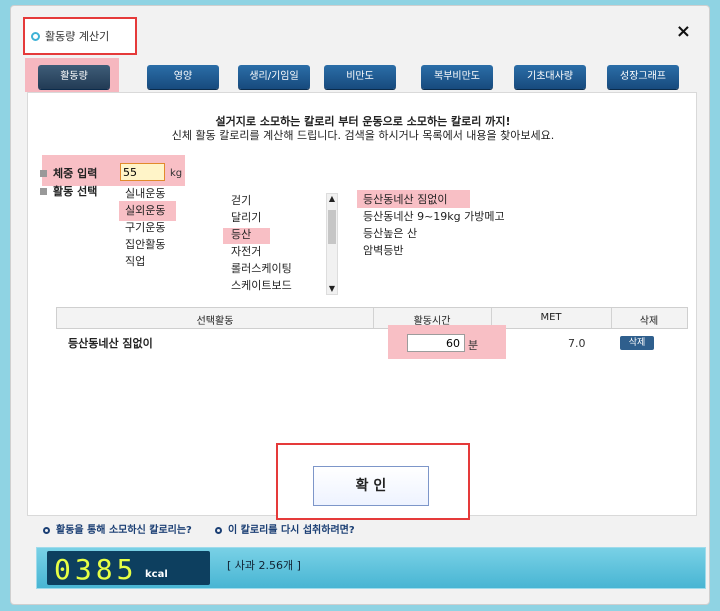  I want to click on detail-item: 등산동네산 9~19kg 가방메고, so click(433, 216).